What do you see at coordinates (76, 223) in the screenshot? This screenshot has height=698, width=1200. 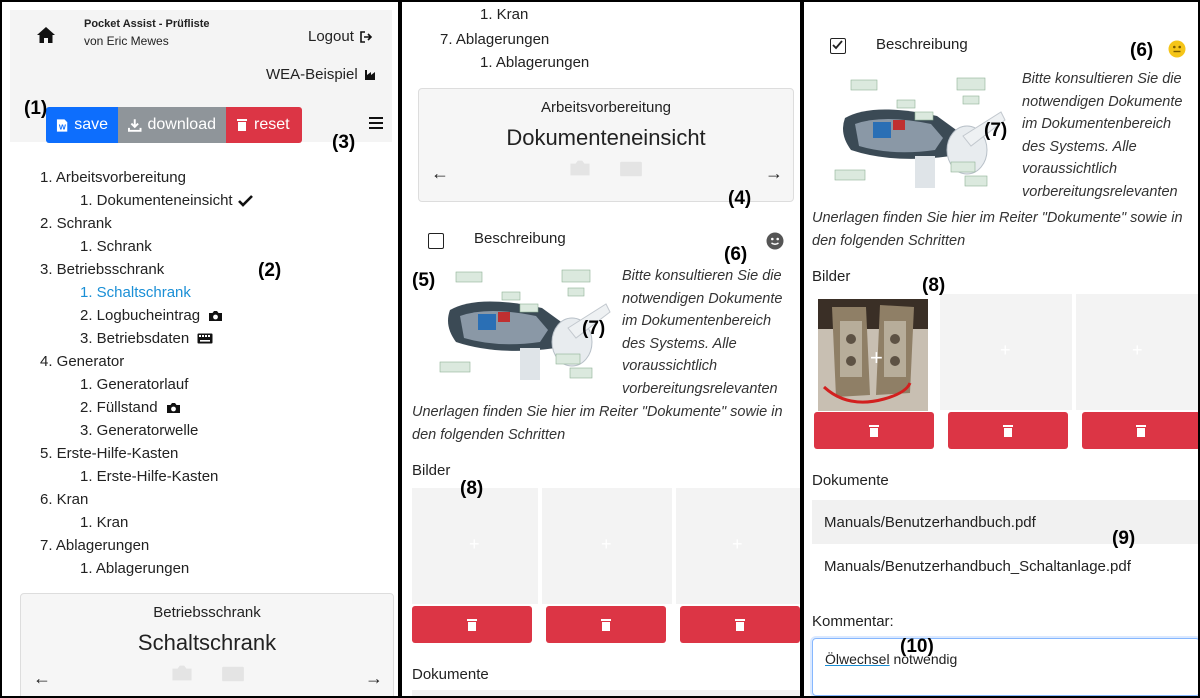 I see `nav-section-schrank: 2. Schrank` at bounding box center [76, 223].